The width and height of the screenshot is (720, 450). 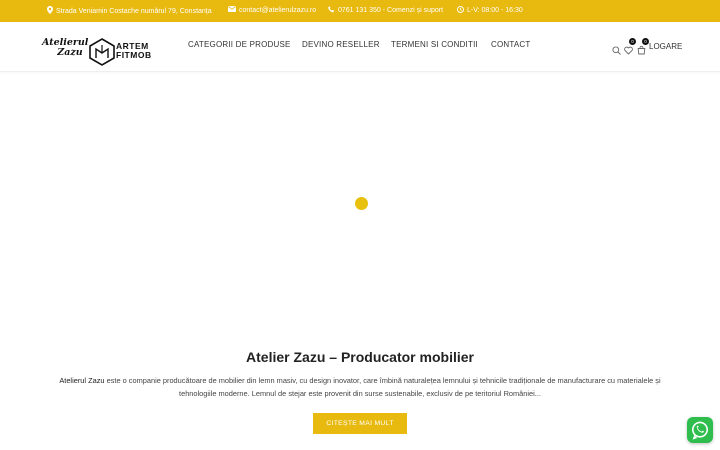 I want to click on cart-button: 0, so click(x=643, y=49).